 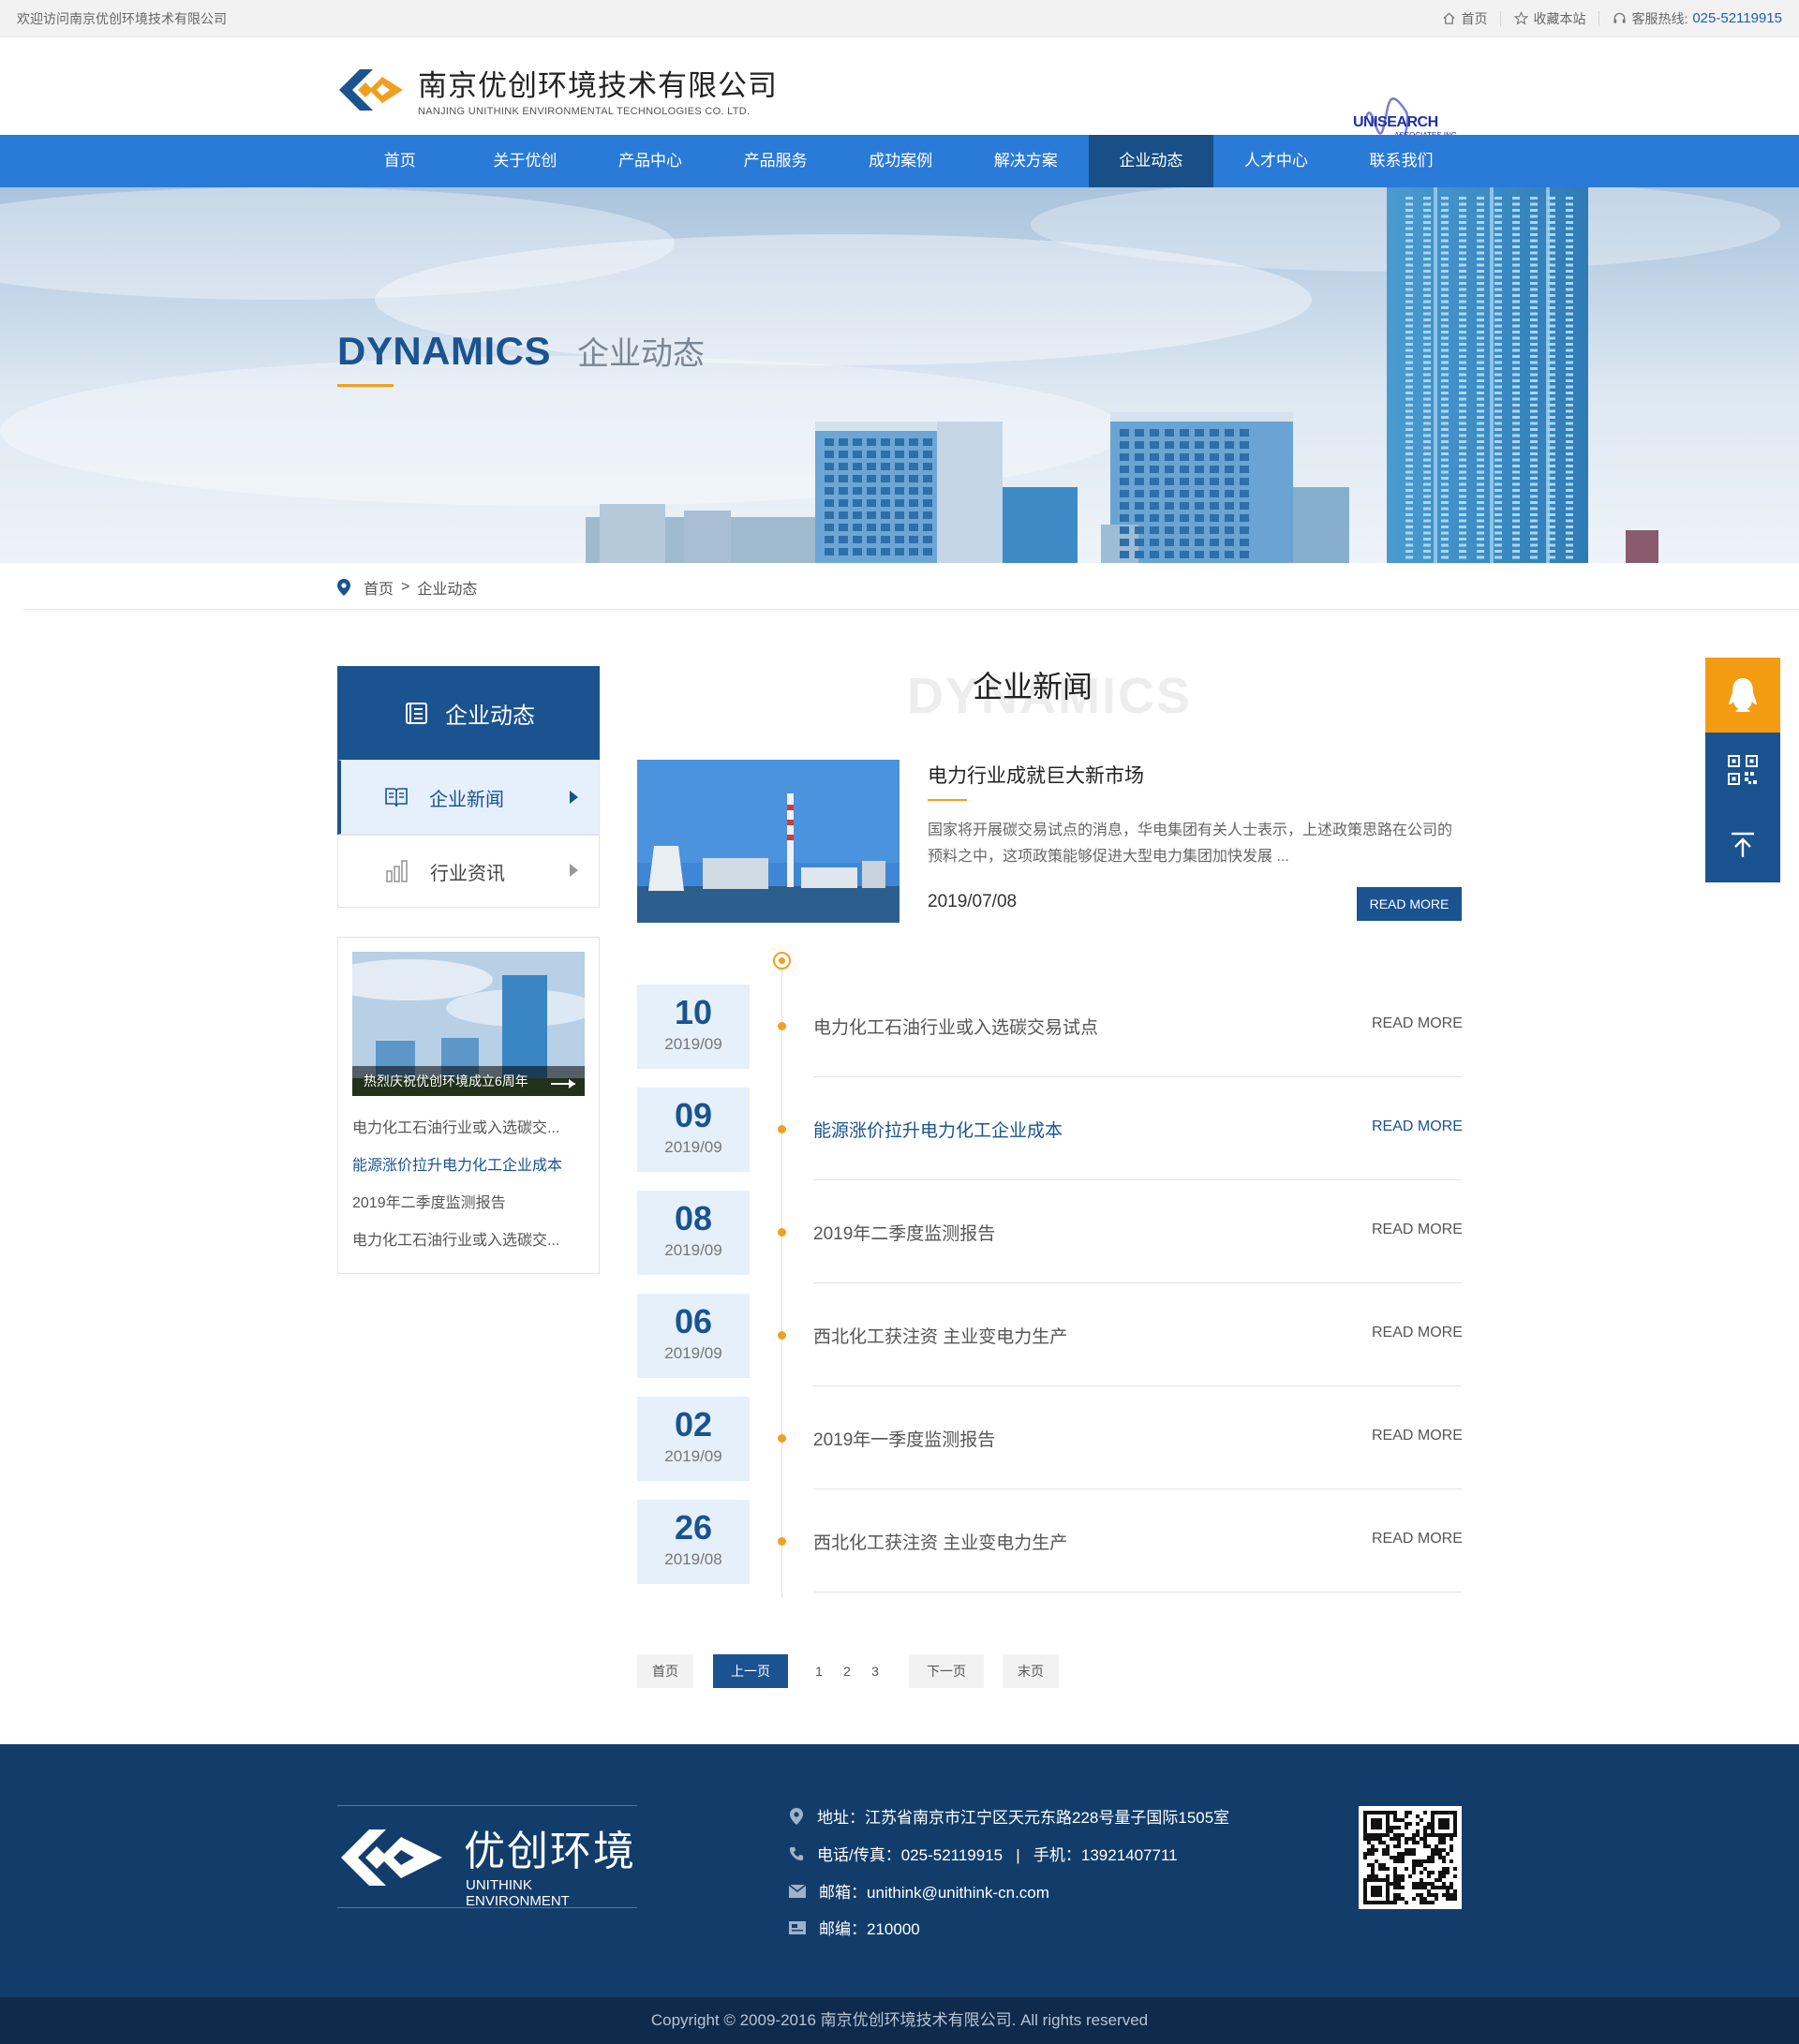 I want to click on news-day: 06, so click(x=693, y=1321).